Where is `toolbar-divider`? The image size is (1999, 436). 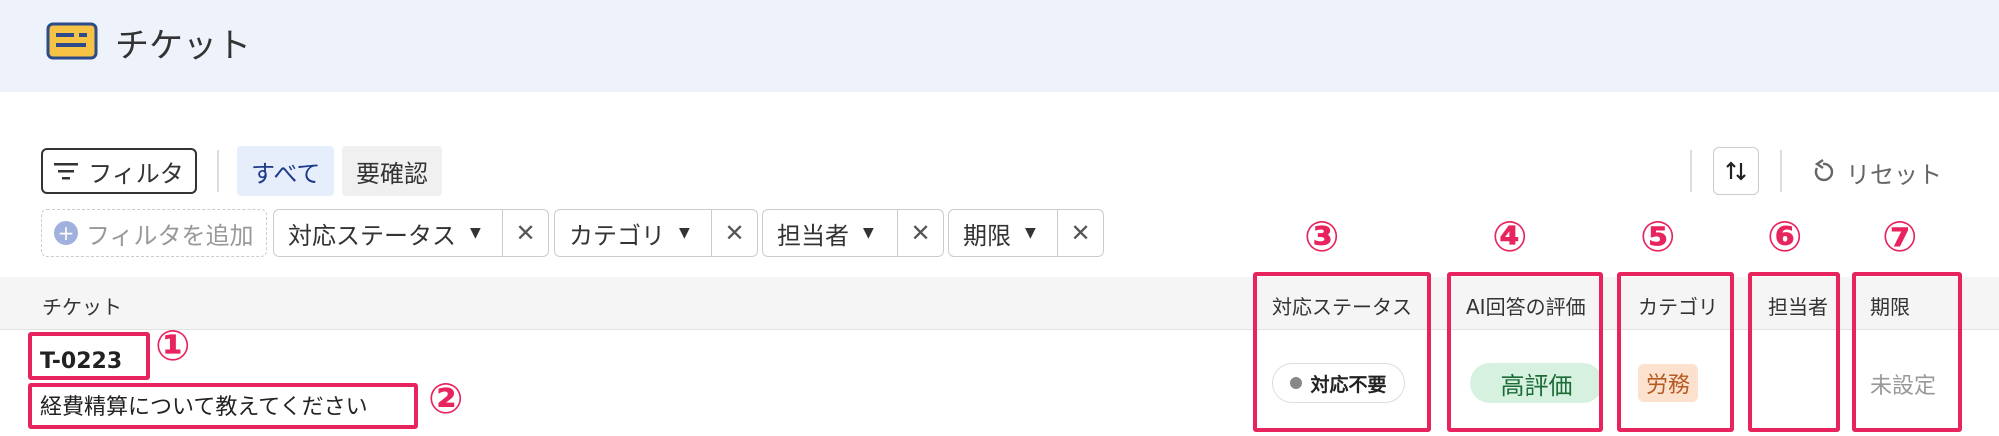
toolbar-divider is located at coordinates (218, 171).